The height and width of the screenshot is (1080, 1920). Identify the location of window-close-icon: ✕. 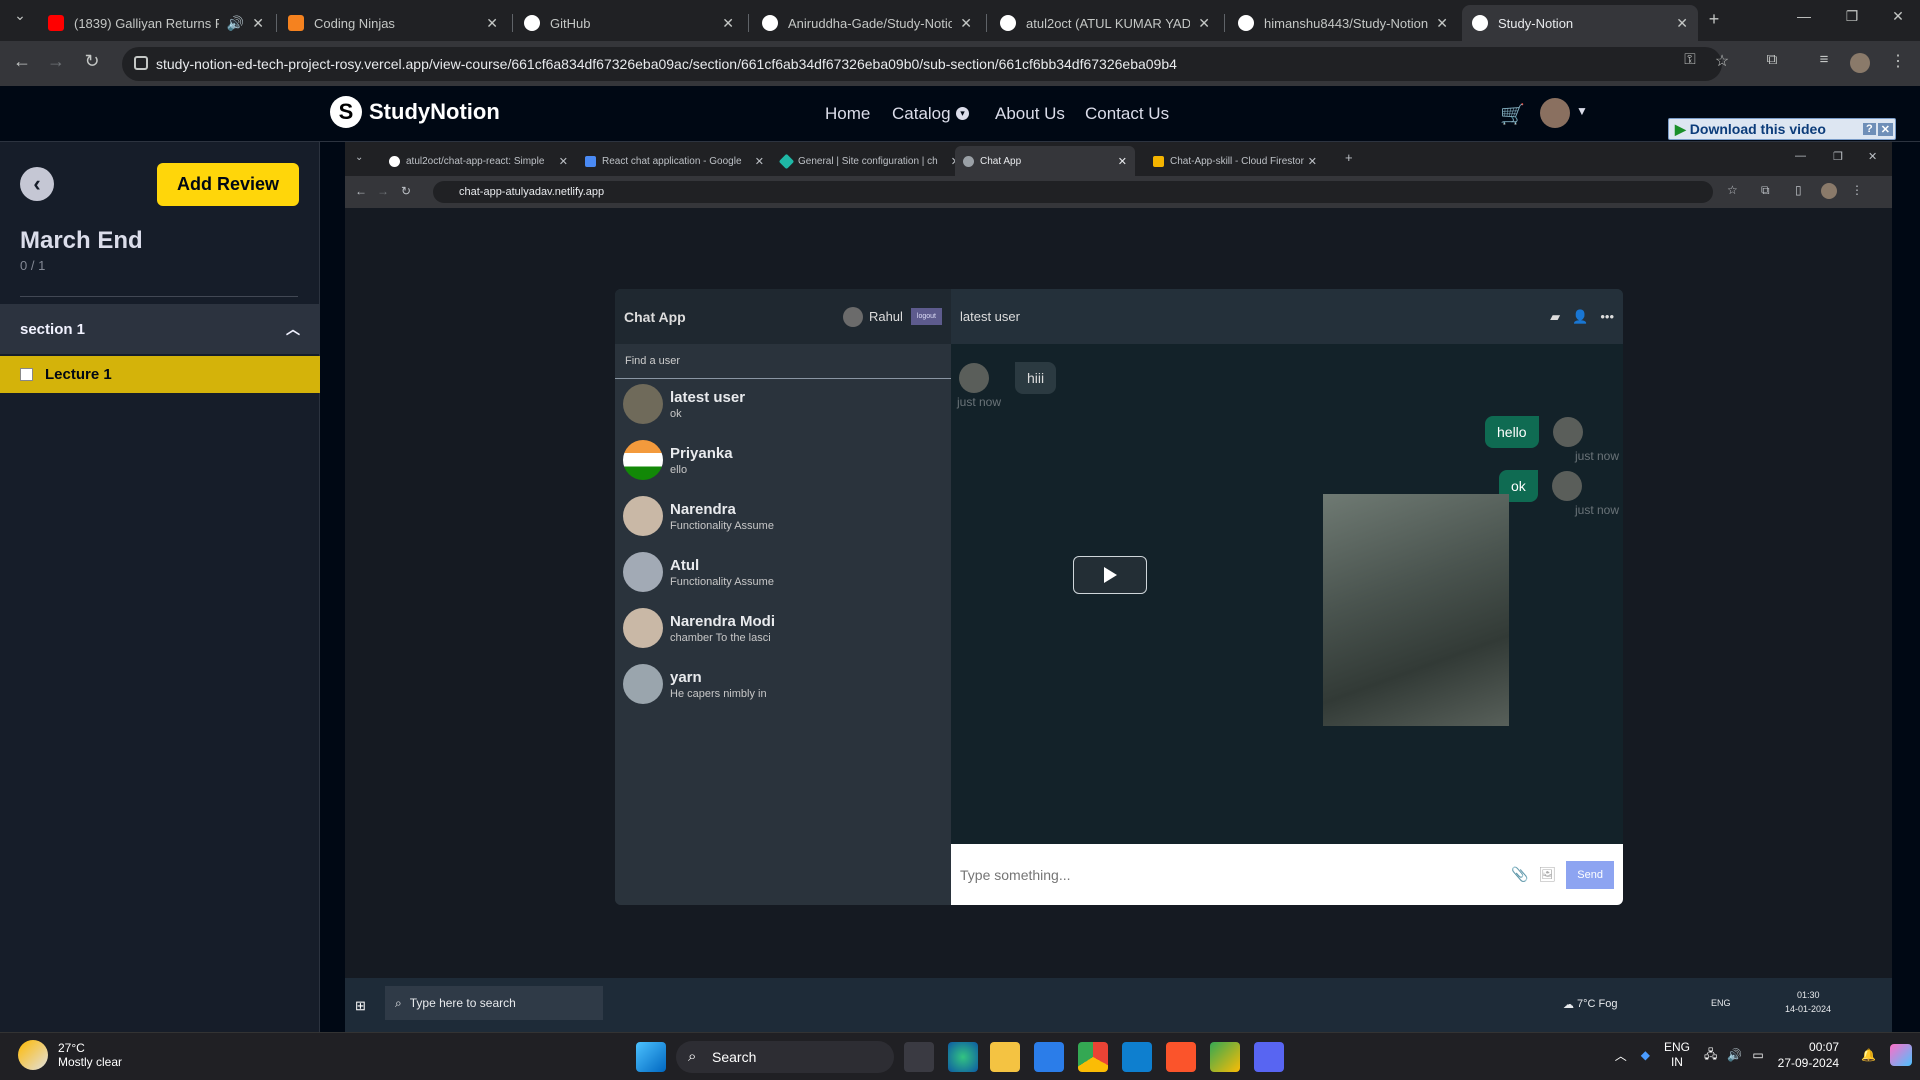
(1898, 16).